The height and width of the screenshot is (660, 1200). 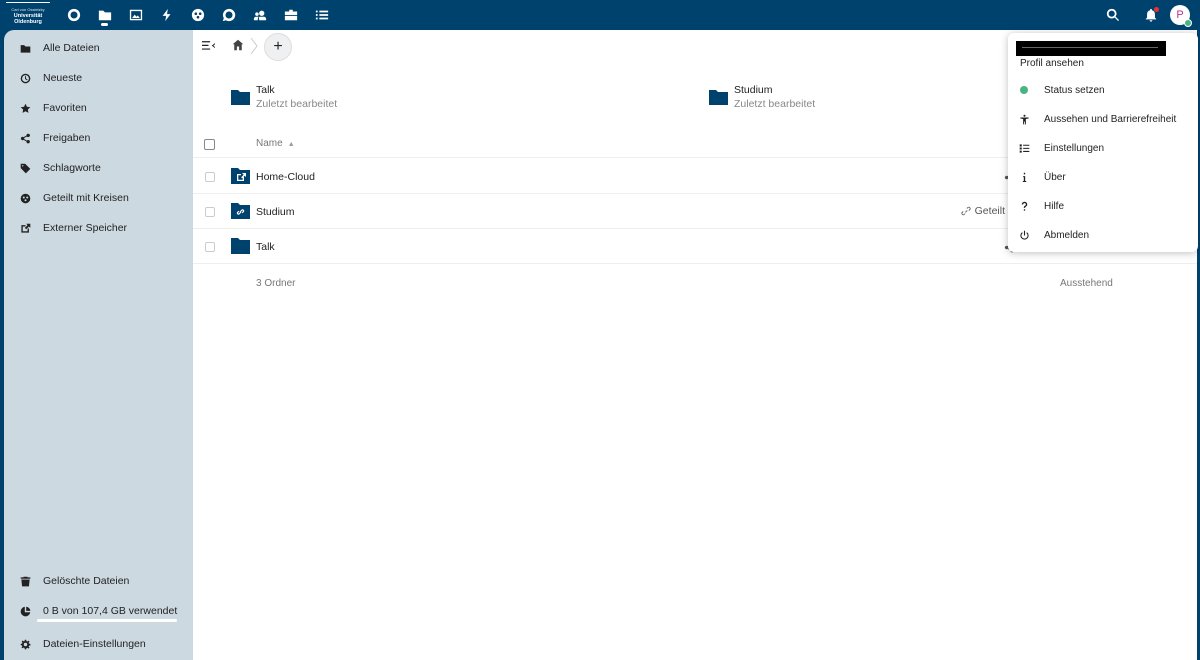 I want to click on app-deck, so click(x=290, y=15).